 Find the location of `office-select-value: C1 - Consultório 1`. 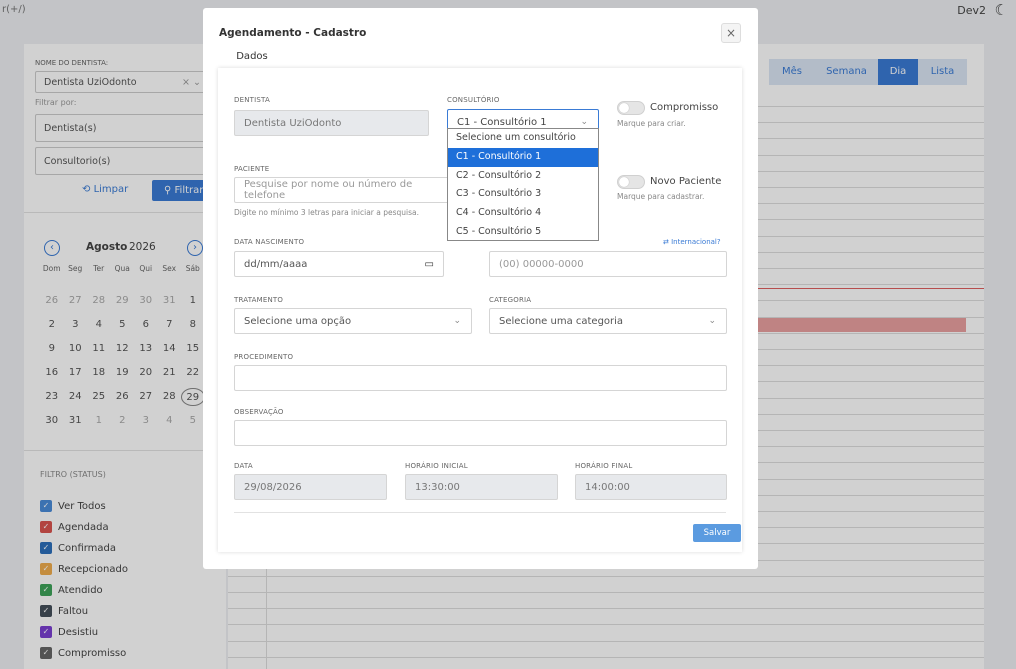

office-select-value: C1 - Consultório 1 is located at coordinates (502, 122).